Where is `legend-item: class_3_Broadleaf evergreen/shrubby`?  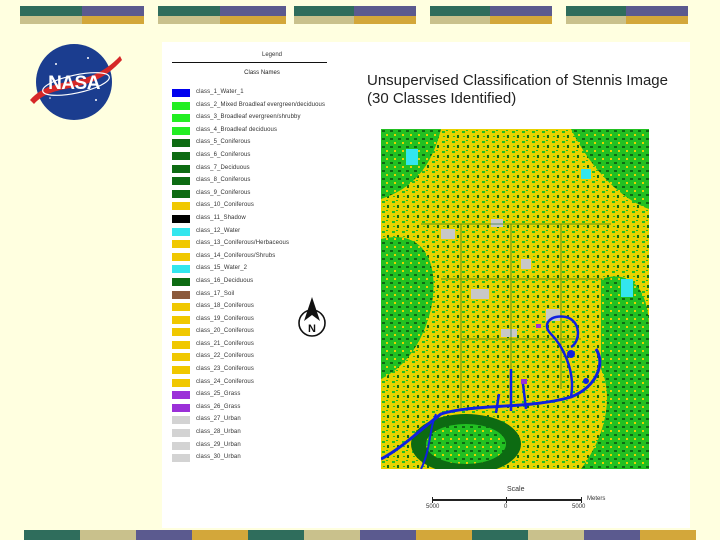
legend-item: class_3_Broadleaf evergreen/shrubby is located at coordinates (267, 118).